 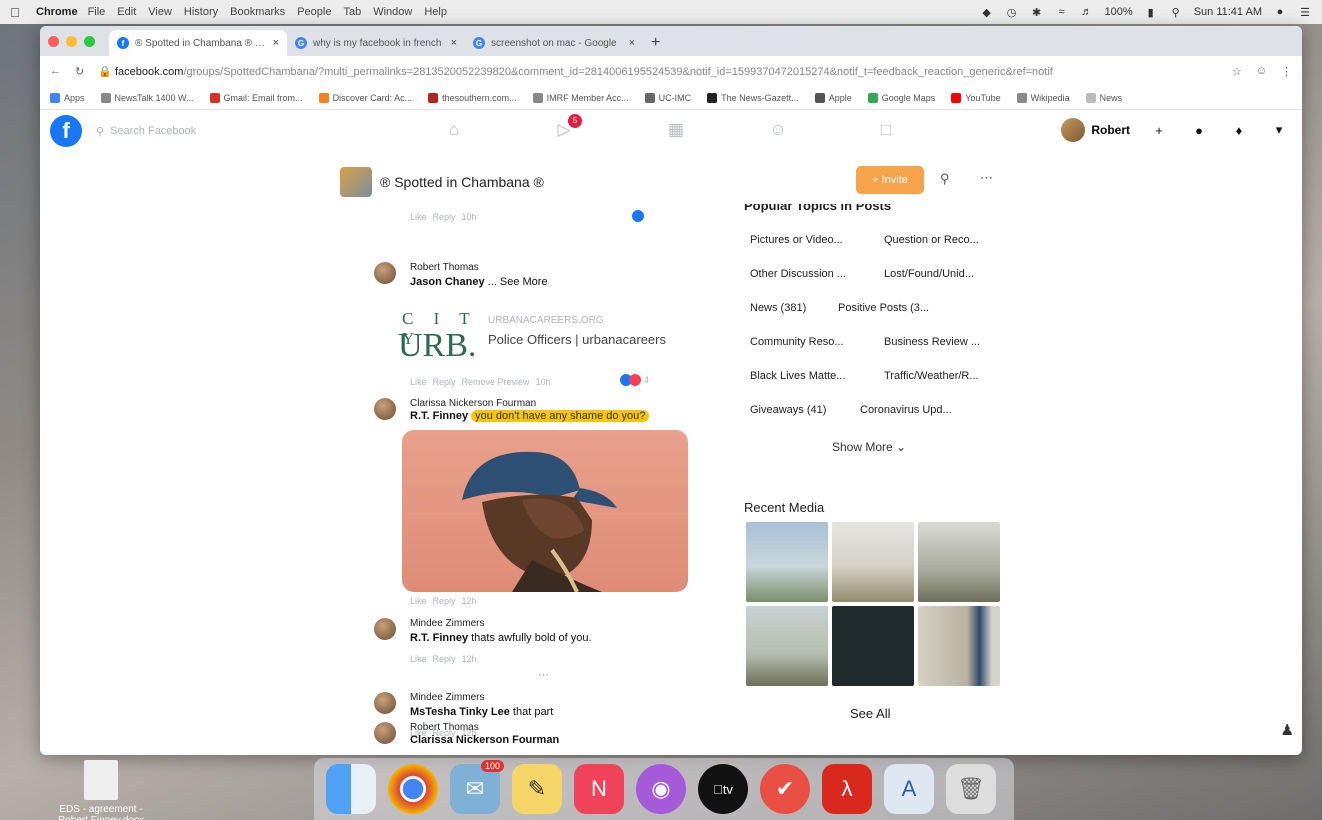 I want to click on reload-icon: ↻, so click(x=79, y=71).